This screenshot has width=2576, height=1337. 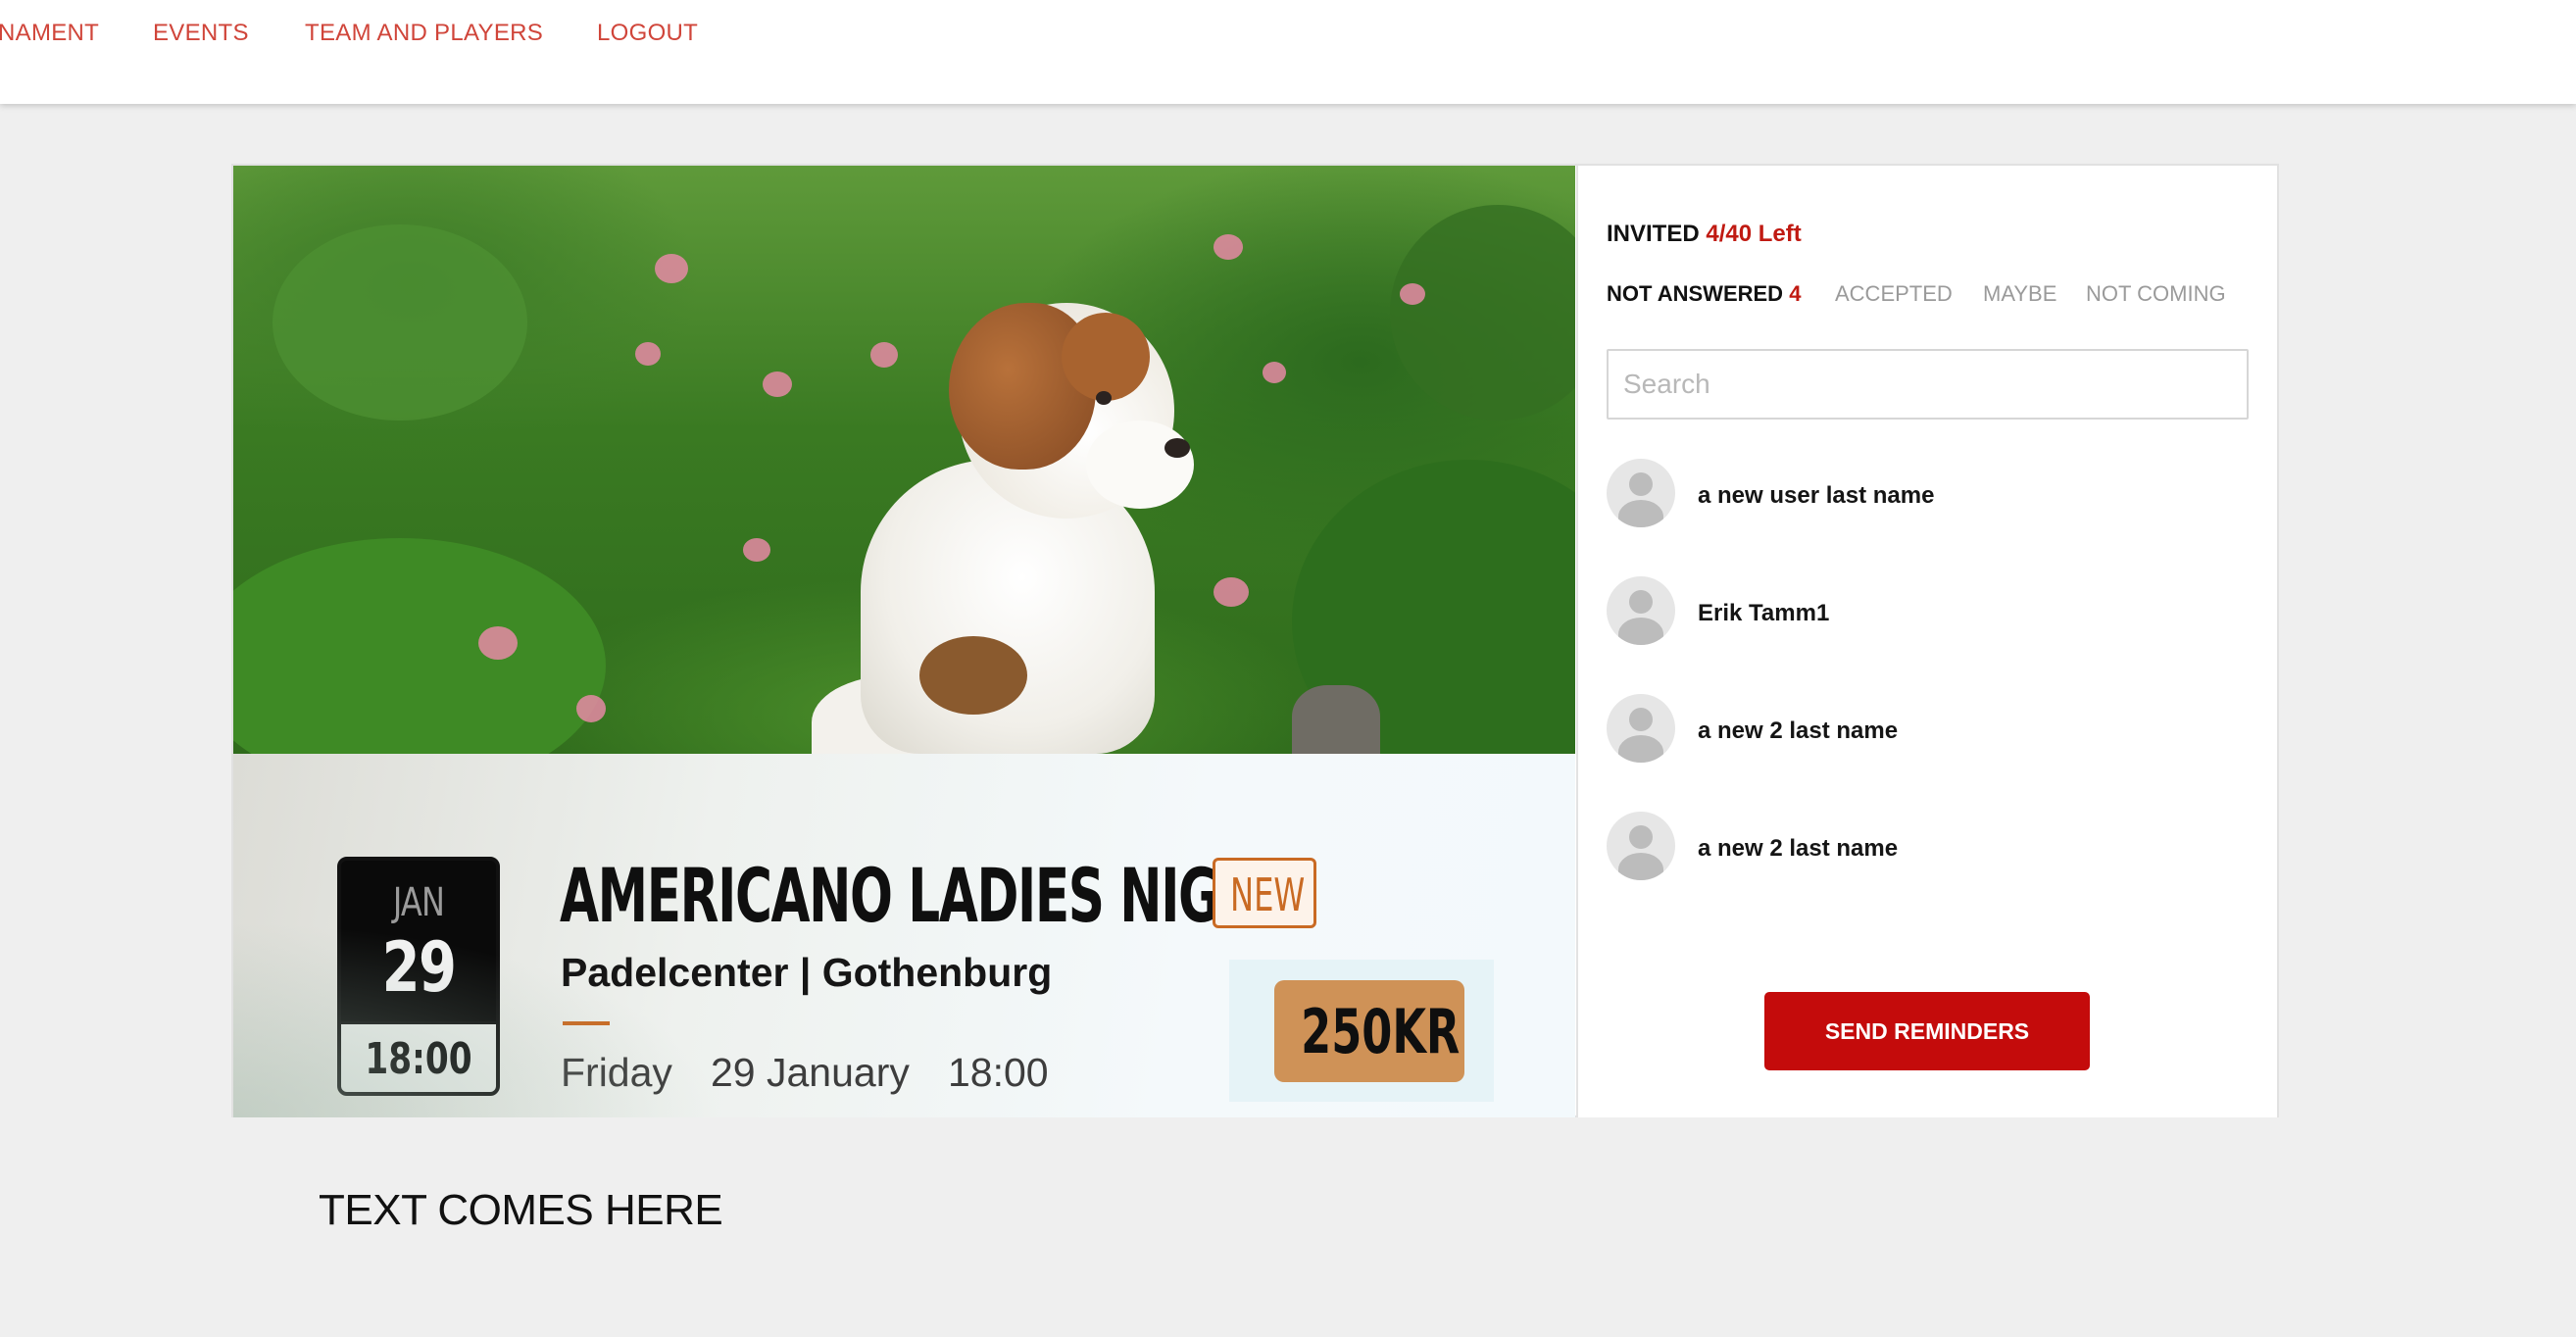 What do you see at coordinates (1381, 1031) in the screenshot?
I see `price-label: 250KR` at bounding box center [1381, 1031].